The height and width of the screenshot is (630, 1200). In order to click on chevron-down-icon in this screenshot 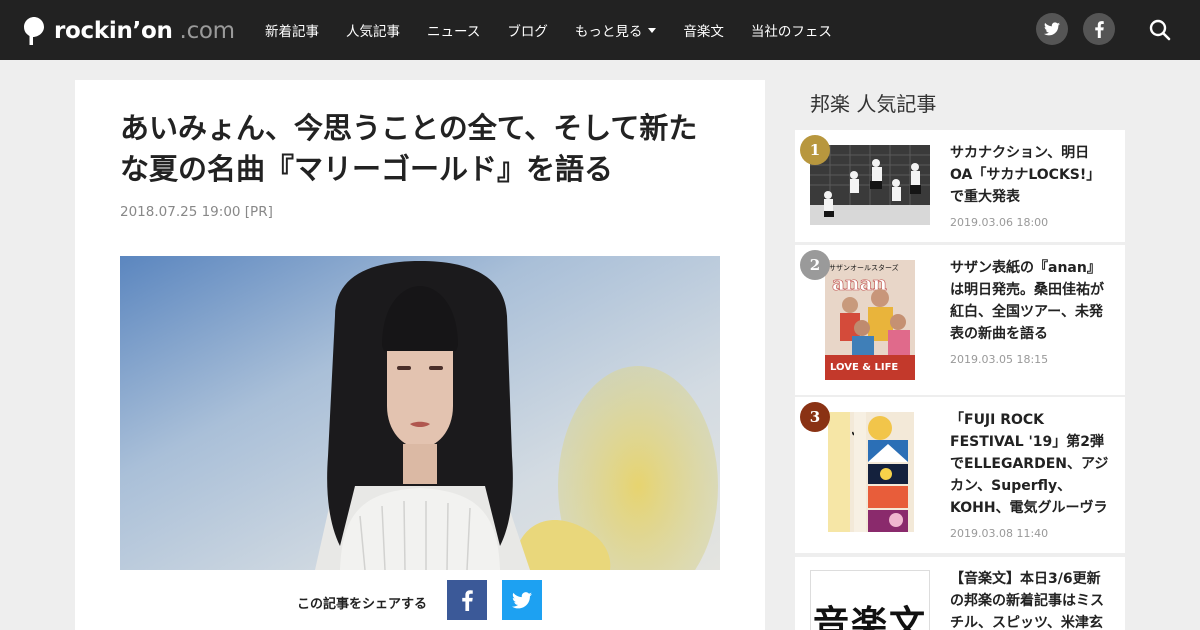, I will do `click(652, 30)`.